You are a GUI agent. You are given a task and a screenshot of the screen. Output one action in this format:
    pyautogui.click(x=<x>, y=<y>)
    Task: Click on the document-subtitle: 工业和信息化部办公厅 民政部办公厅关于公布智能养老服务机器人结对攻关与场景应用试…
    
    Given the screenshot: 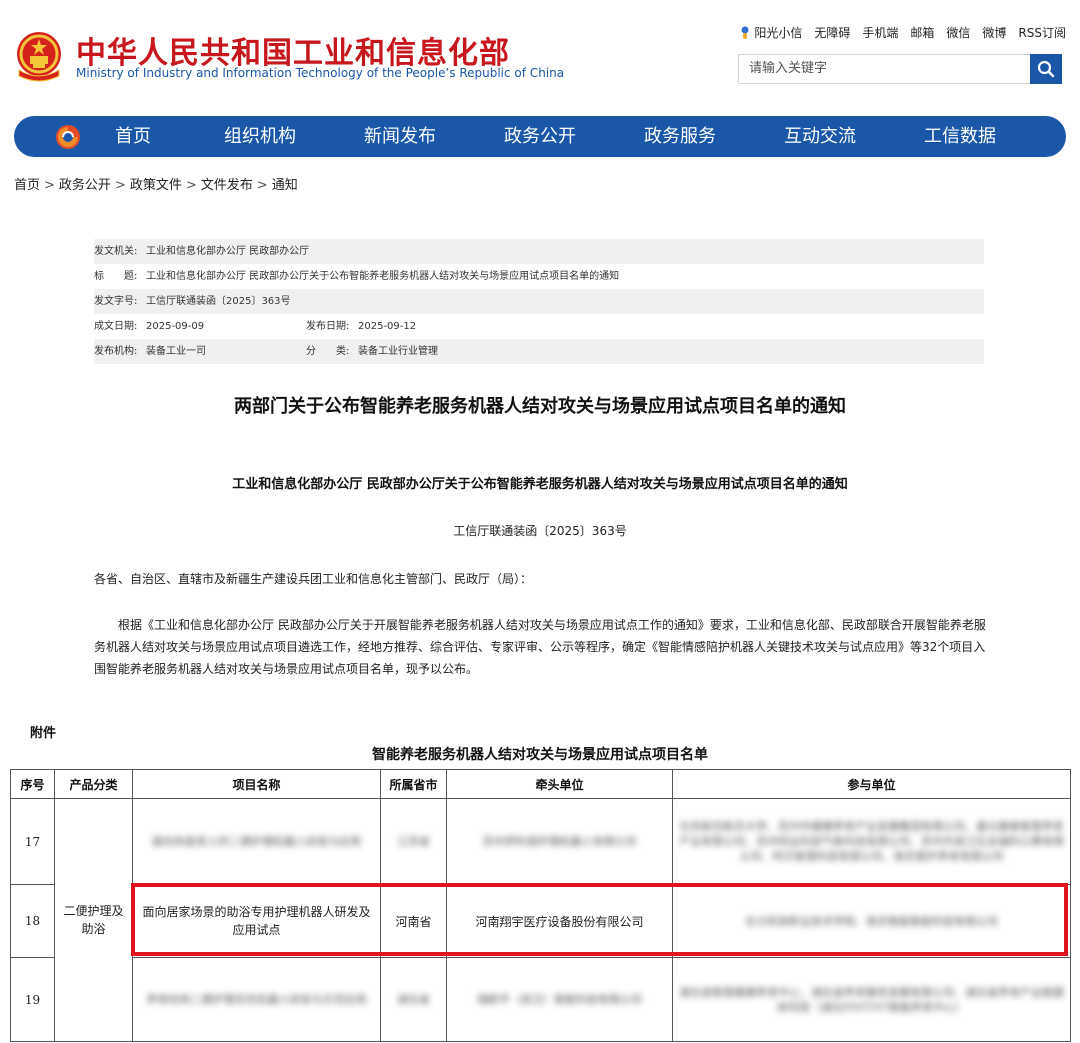 What is the action you would take?
    pyautogui.click(x=540, y=484)
    